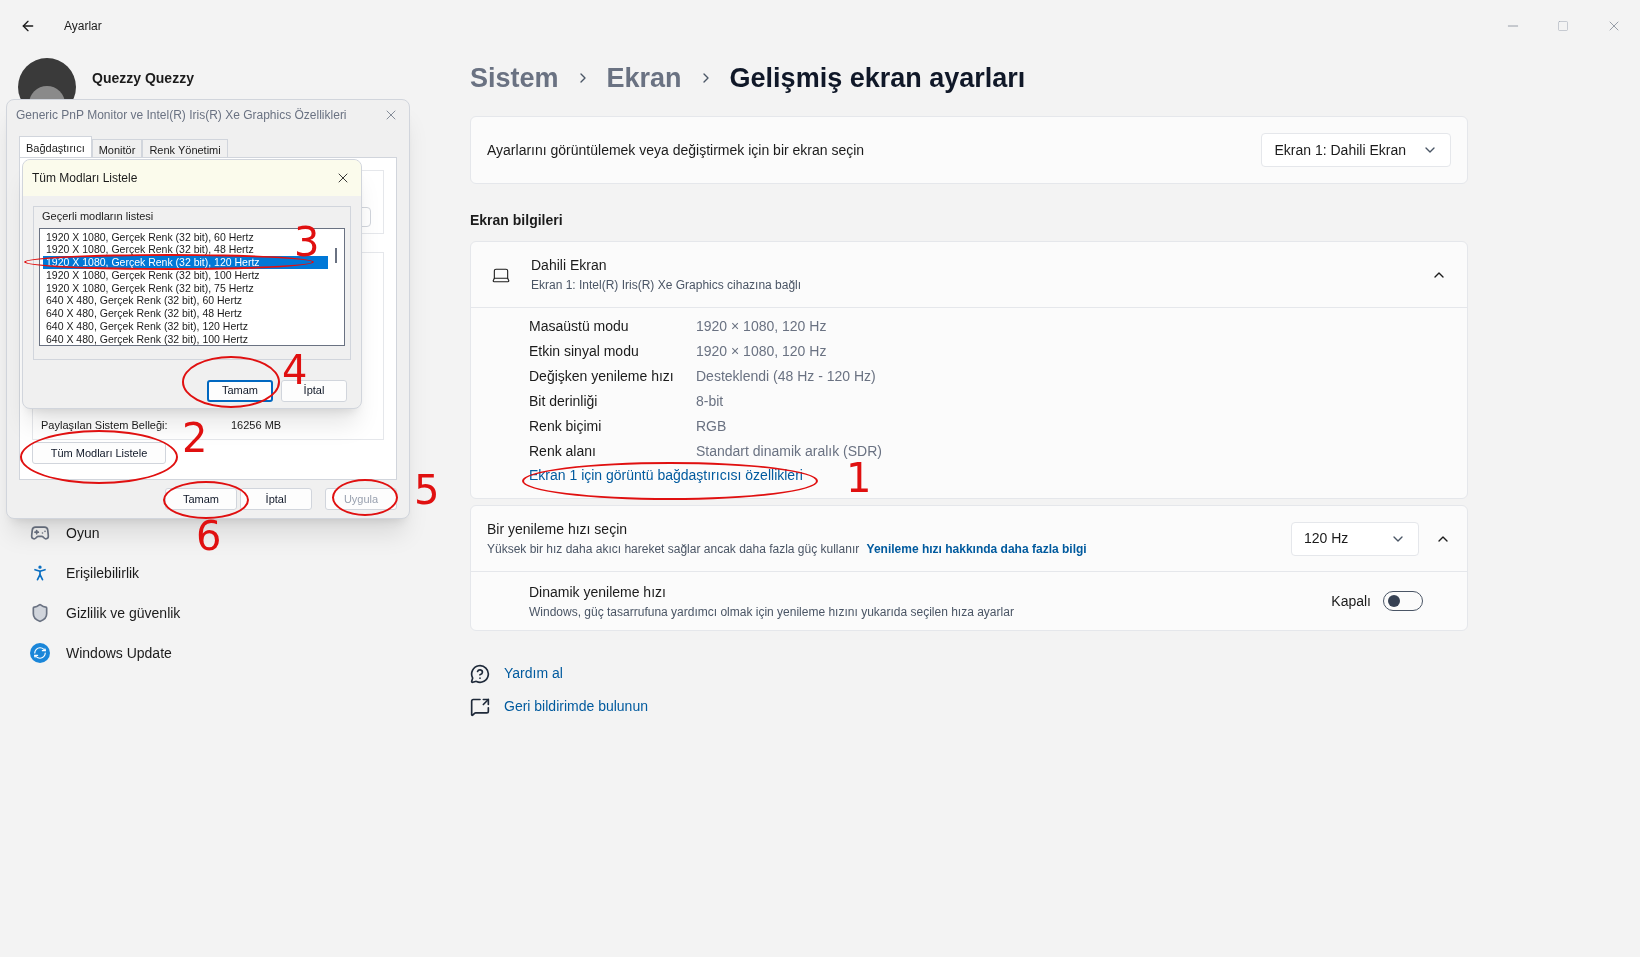 The image size is (1640, 957). I want to click on modes-list, so click(192, 286).